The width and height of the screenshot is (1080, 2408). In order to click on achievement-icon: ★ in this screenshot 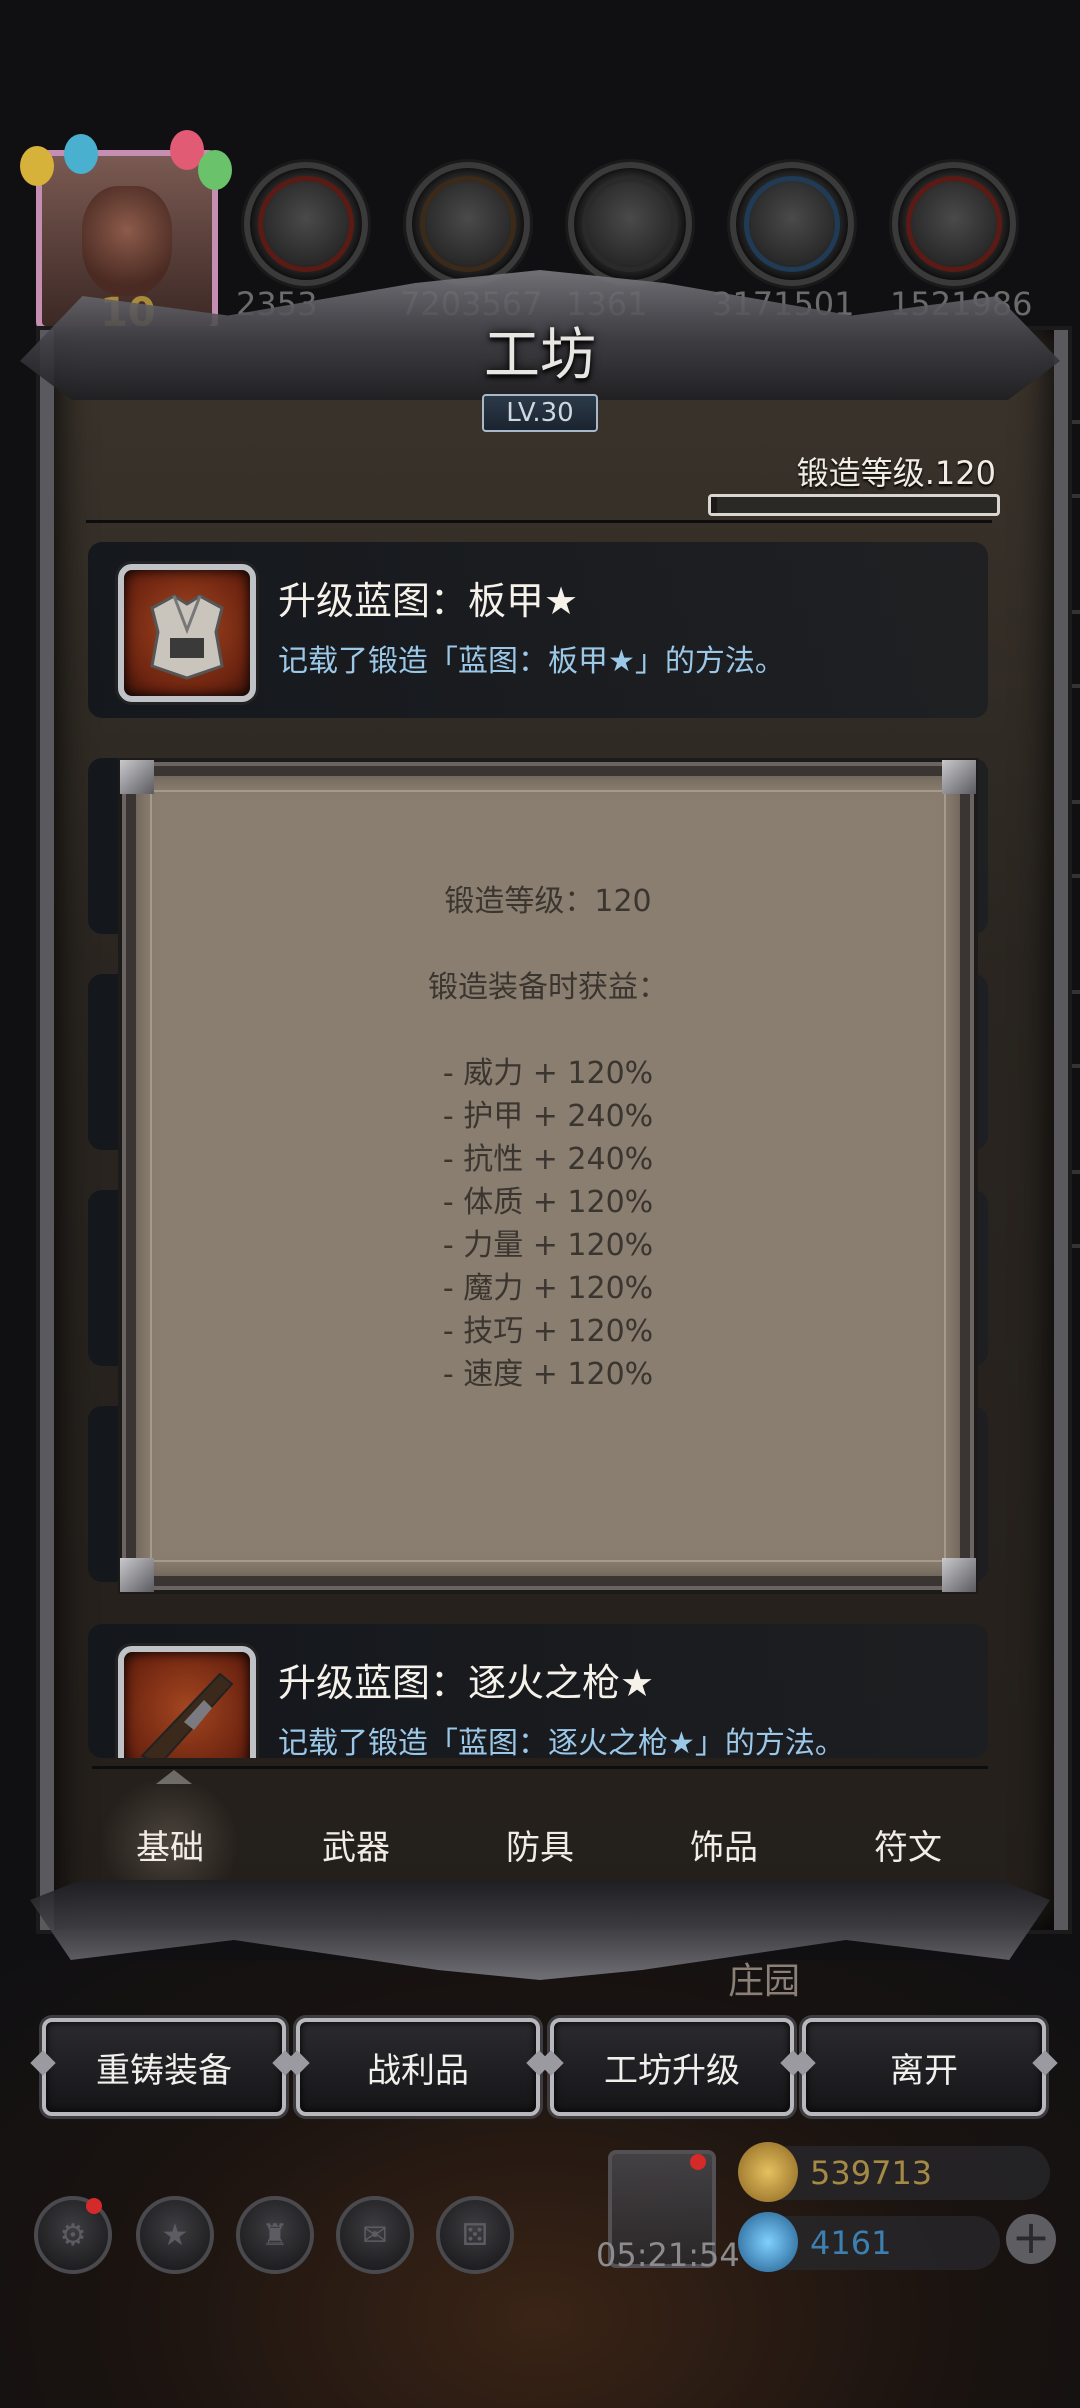, I will do `click(175, 2235)`.